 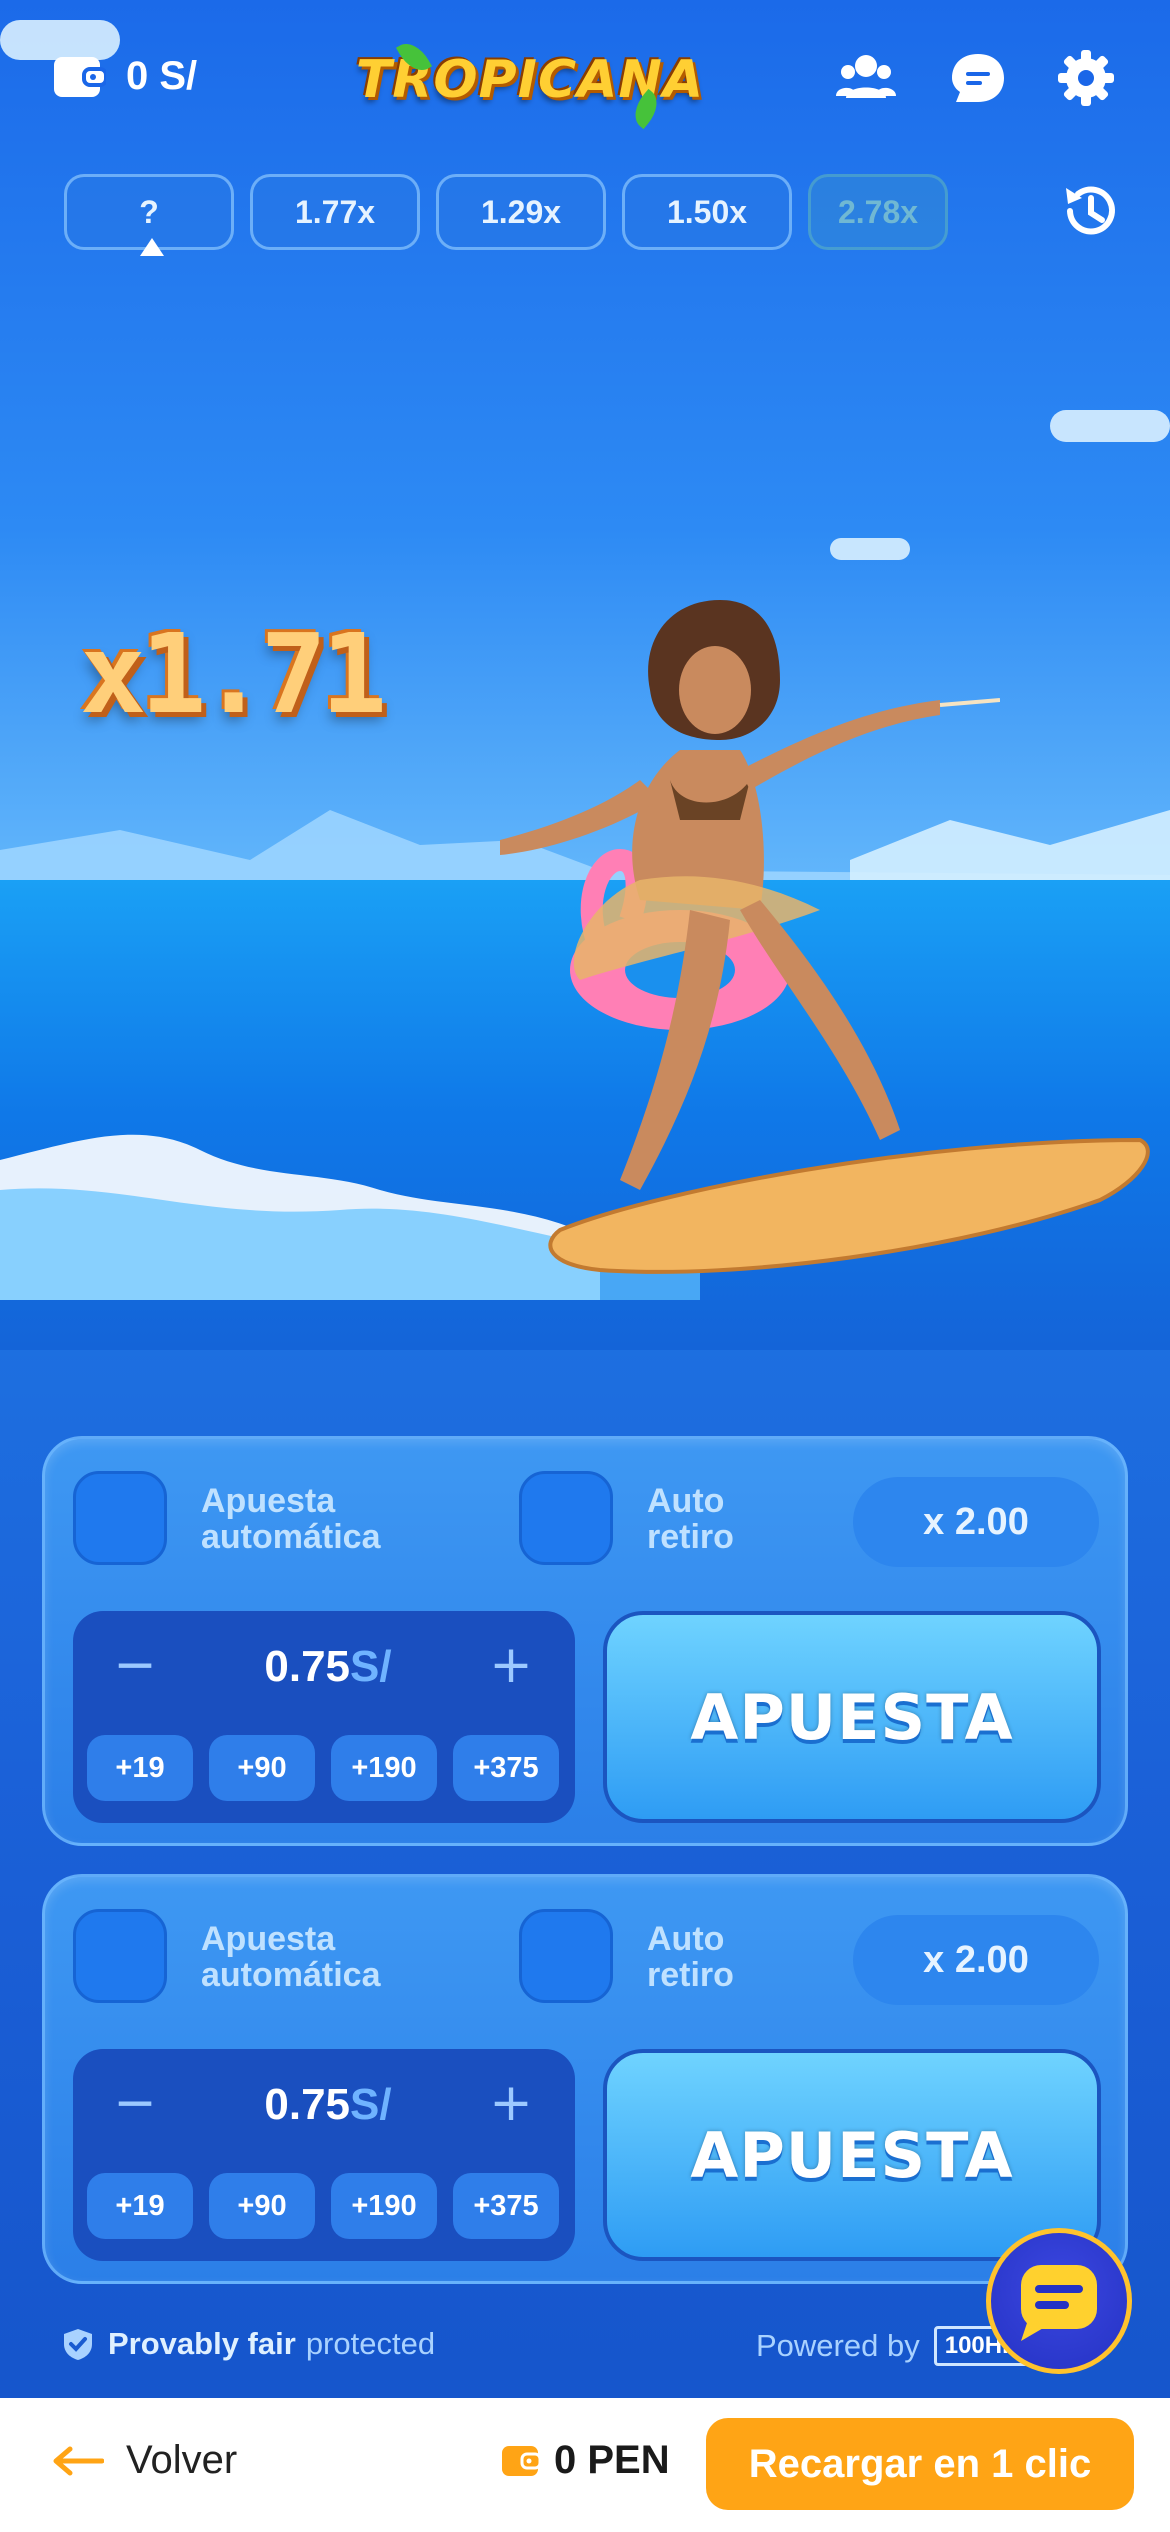 I want to click on bottom-bar: Volver 0 PEN Recargar en 1 clic, so click(x=585, y=2465).